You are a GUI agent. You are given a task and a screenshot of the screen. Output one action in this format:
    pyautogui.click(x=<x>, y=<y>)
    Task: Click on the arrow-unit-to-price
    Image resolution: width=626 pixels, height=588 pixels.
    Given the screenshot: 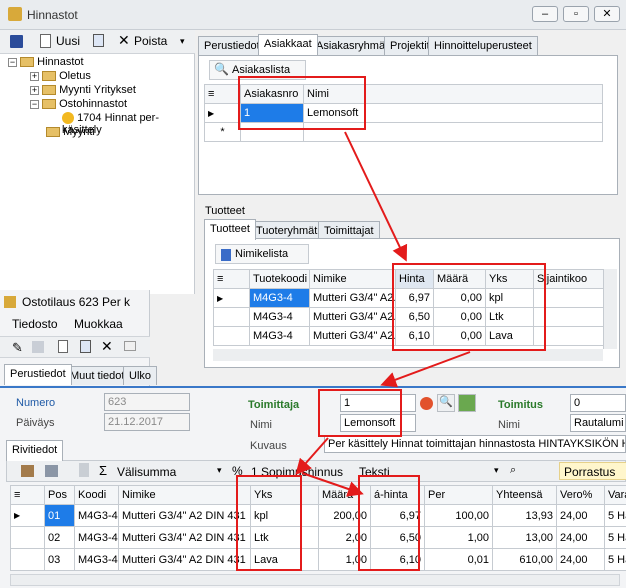 What is the action you would take?
    pyautogui.click(x=332, y=484)
    